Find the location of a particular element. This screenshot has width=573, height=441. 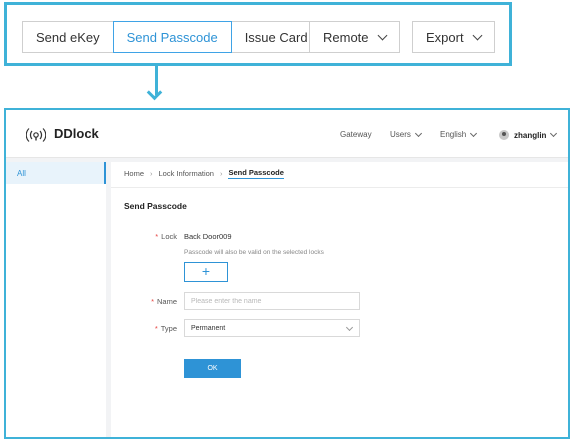

username: zhanglin is located at coordinates (530, 135).